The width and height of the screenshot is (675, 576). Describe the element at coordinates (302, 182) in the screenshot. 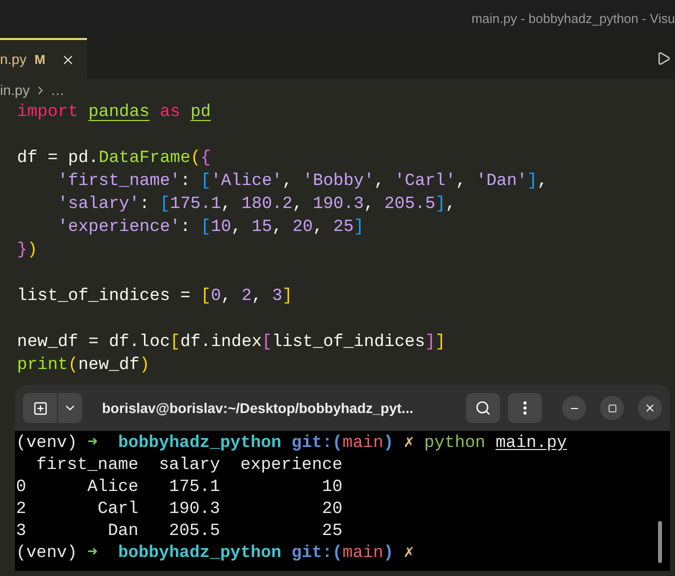

I see `code-line: 'first_name': ['Alice', 'Bobby', 'Carl', 'Dan'],` at that location.